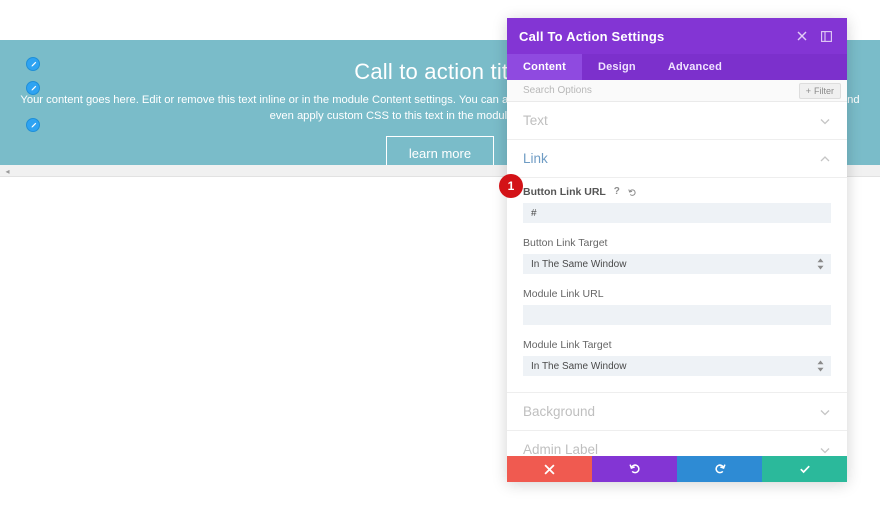  I want to click on panel-footer, so click(677, 469).